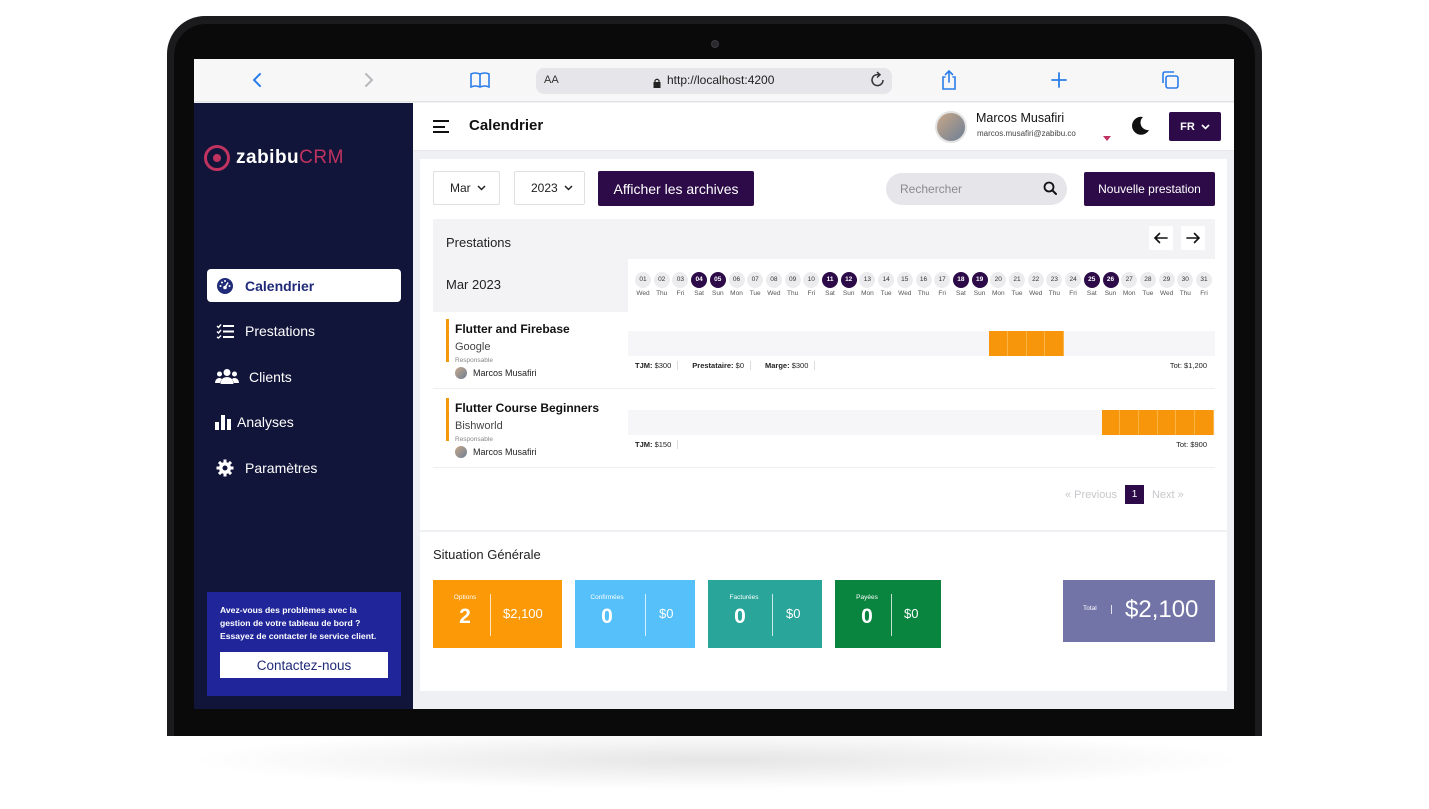 Image resolution: width=1429 pixels, height=809 pixels. Describe the element at coordinates (465, 597) in the screenshot. I see `stat-label: Options` at that location.